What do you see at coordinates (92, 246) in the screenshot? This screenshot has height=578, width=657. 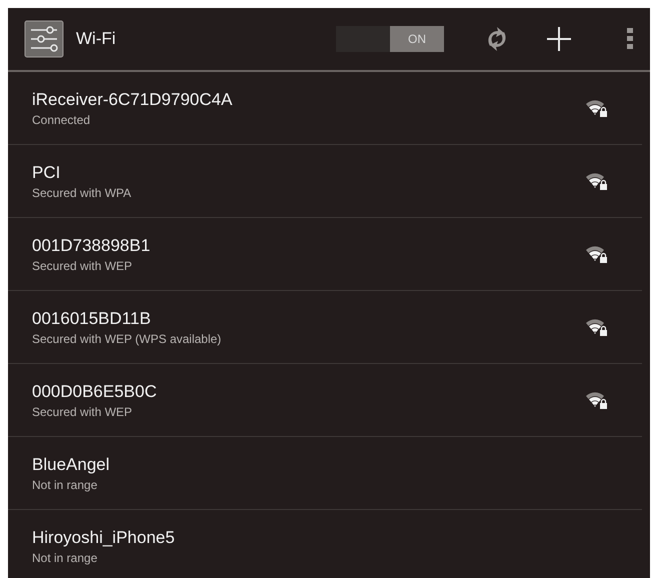 I see `network-name: 001D738898B1` at bounding box center [92, 246].